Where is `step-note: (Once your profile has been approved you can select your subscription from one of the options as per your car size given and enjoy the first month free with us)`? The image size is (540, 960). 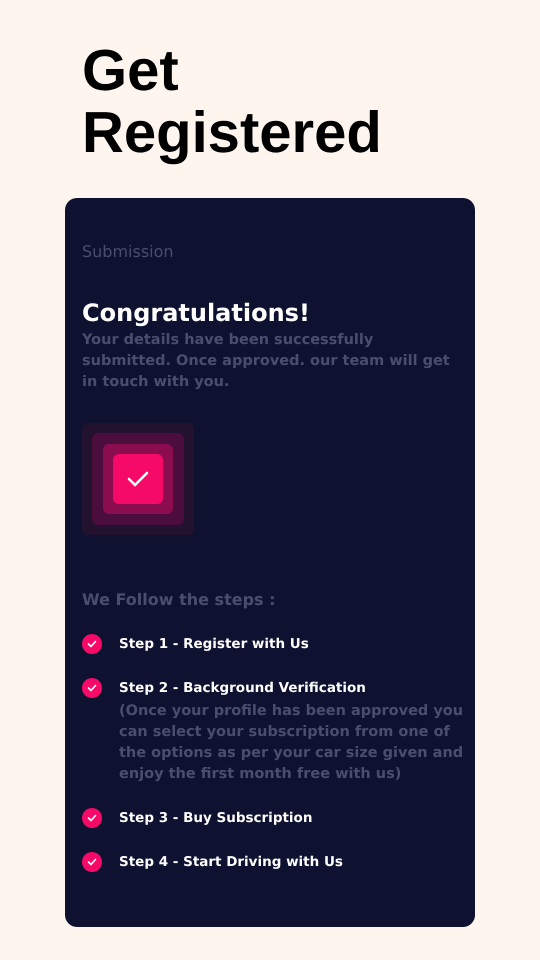
step-note: (Once your profile has been approved you can select your subscription from one of the options as per your car size given and enjoy the first month free with us) is located at coordinates (291, 743).